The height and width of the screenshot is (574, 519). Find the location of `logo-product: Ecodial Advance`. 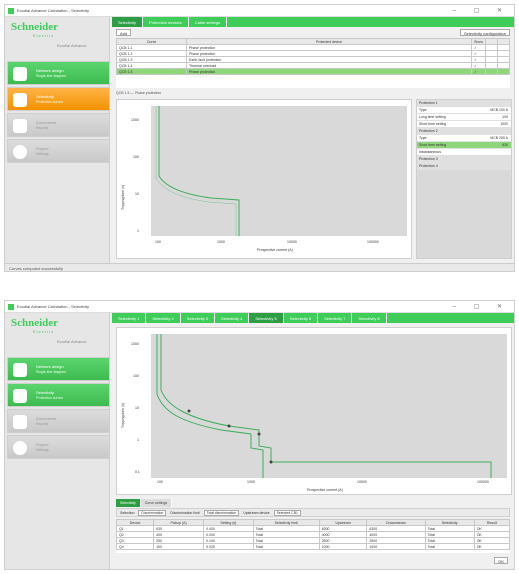

logo-product: Ecodial Advance is located at coordinates (72, 341).